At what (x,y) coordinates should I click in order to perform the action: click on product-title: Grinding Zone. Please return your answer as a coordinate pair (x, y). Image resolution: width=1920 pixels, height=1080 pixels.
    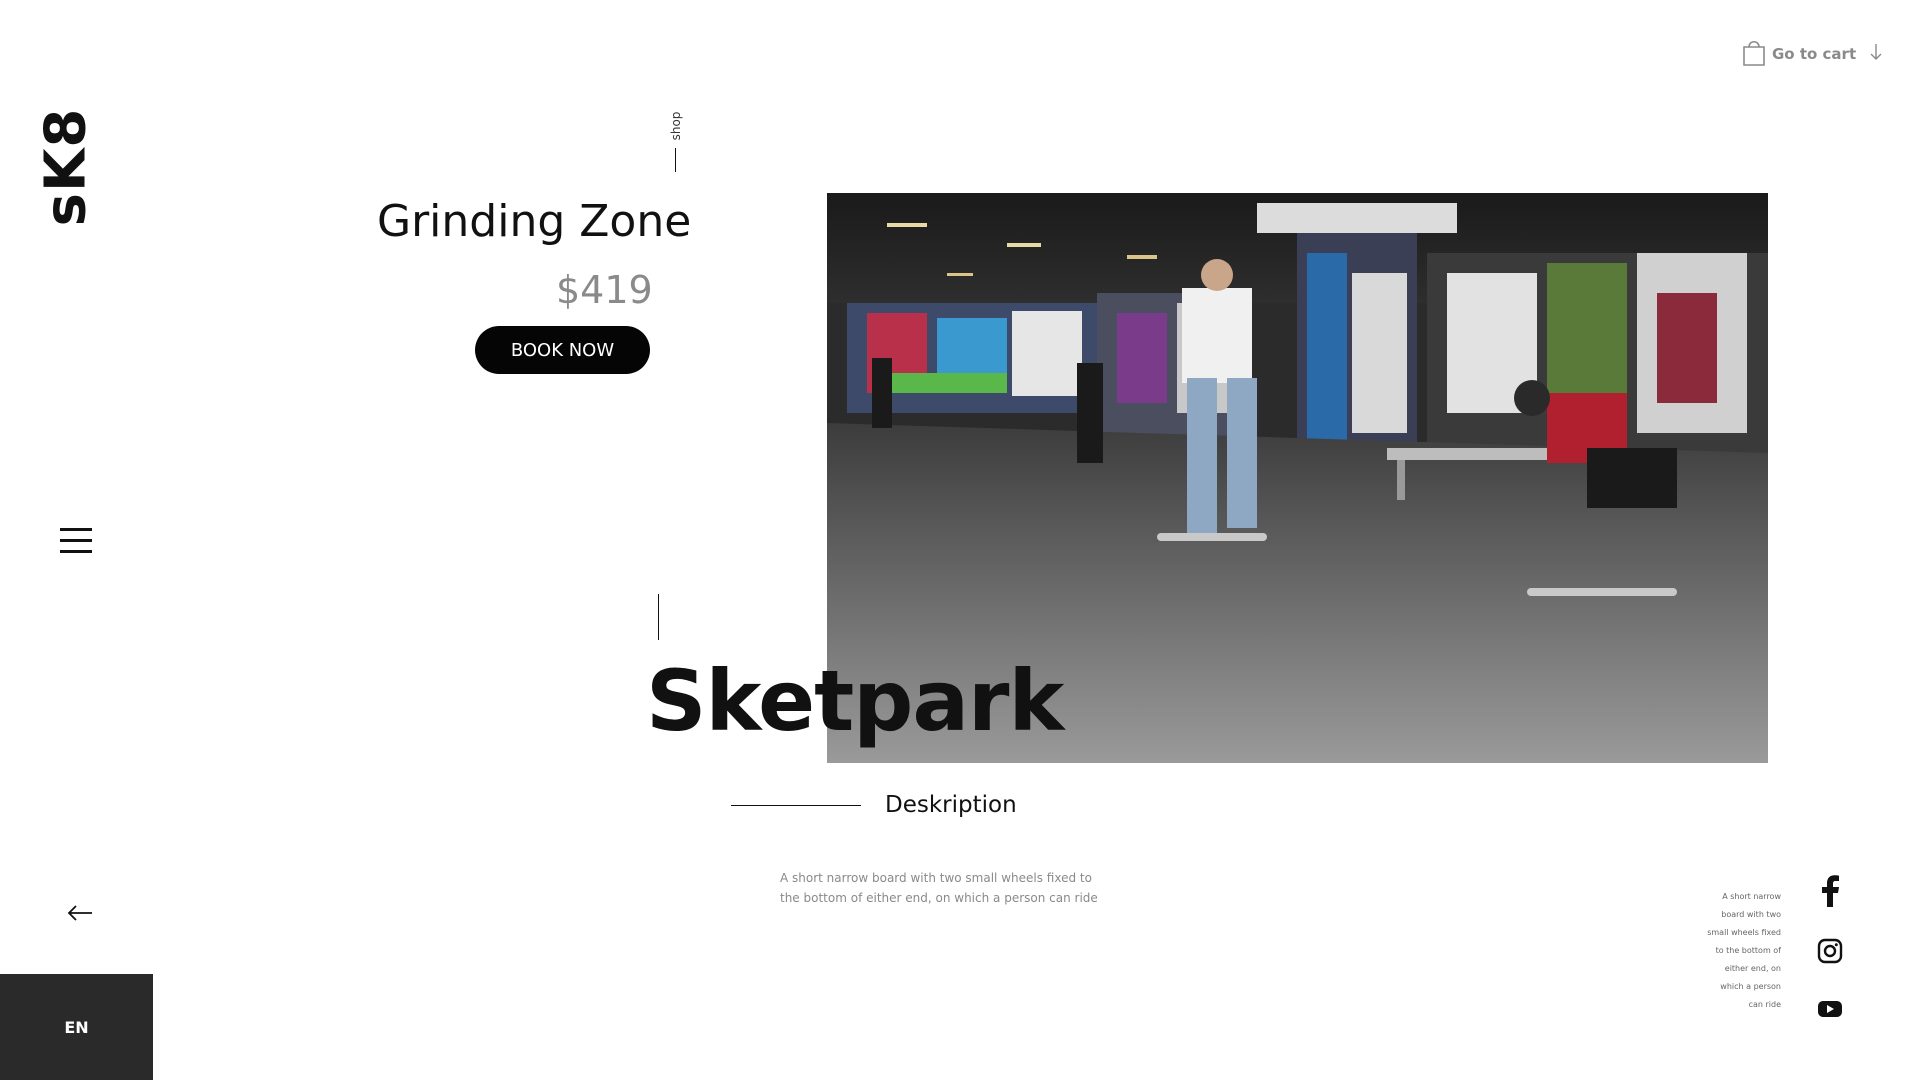
    Looking at the image, I should click on (534, 221).